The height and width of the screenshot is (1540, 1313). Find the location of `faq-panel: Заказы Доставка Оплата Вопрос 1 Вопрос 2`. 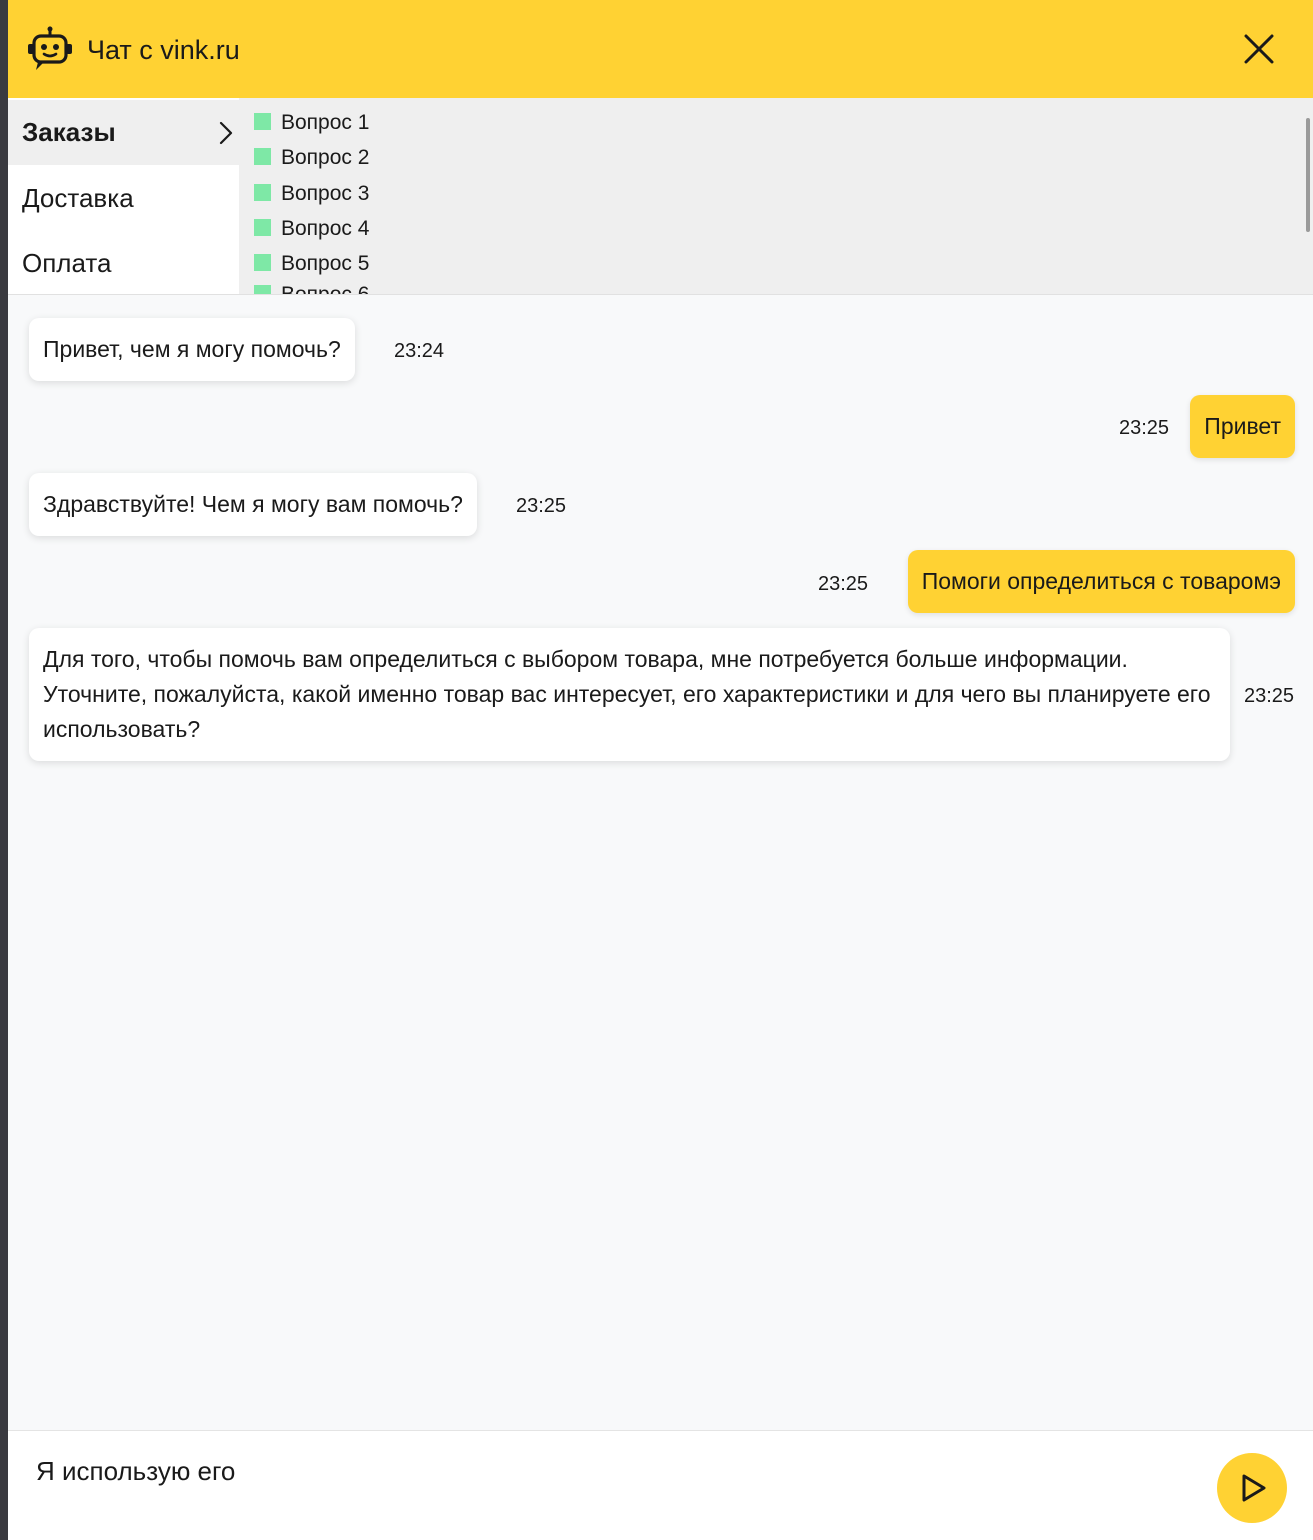

faq-panel: Заказы Доставка Оплата Вопрос 1 Вопрос 2 is located at coordinates (660, 196).